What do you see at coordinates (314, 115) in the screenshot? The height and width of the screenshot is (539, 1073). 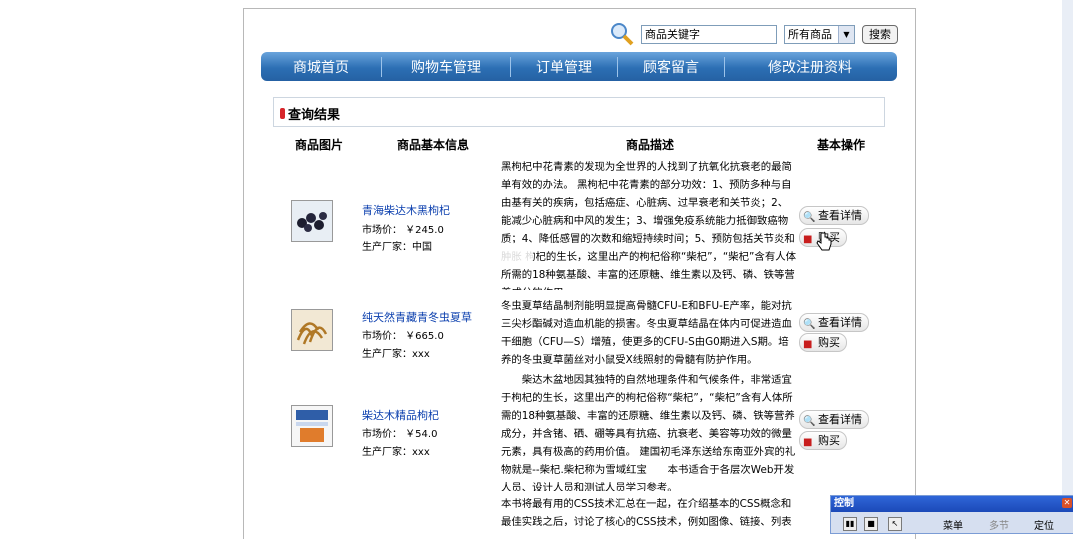 I see `section-title: 查询结果` at bounding box center [314, 115].